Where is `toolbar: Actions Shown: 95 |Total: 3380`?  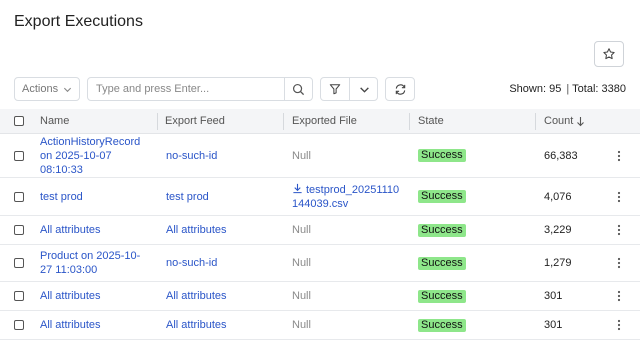 toolbar: Actions Shown: 95 |Total: 3380 is located at coordinates (320, 89).